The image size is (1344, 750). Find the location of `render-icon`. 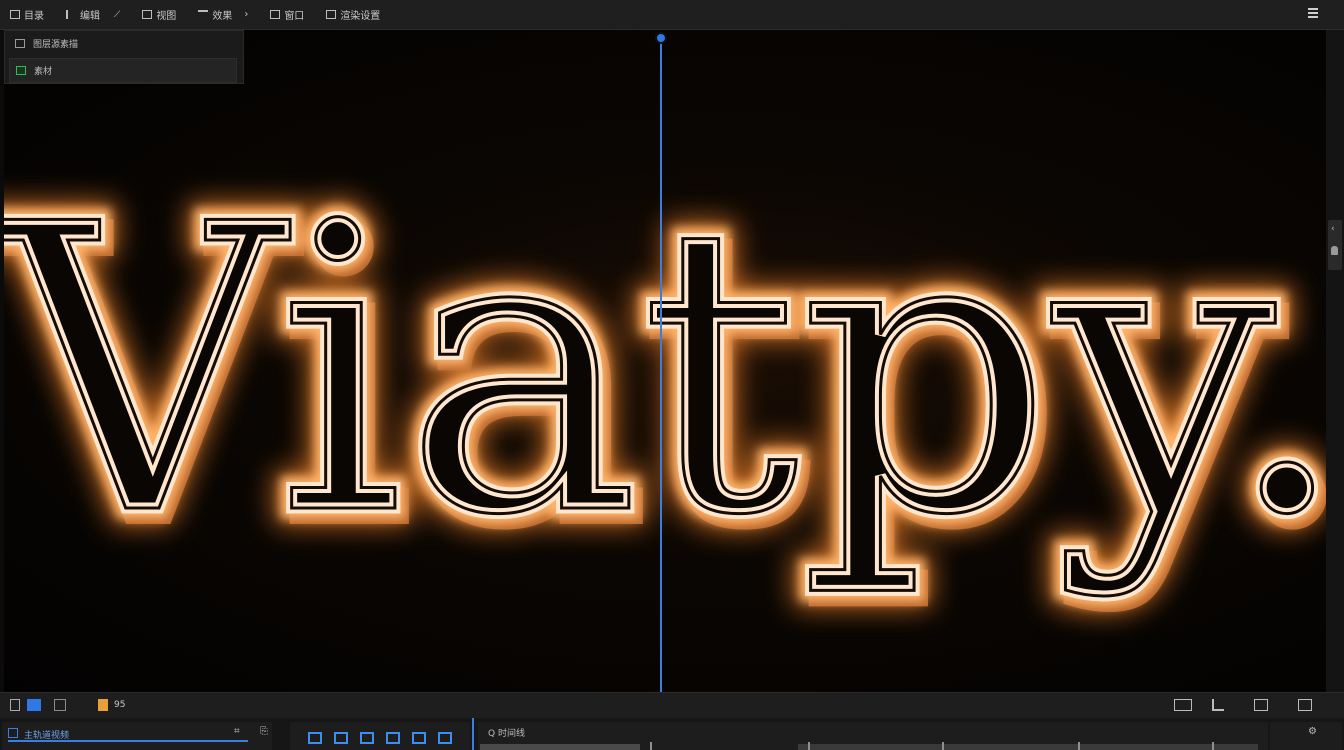

render-icon is located at coordinates (331, 14).